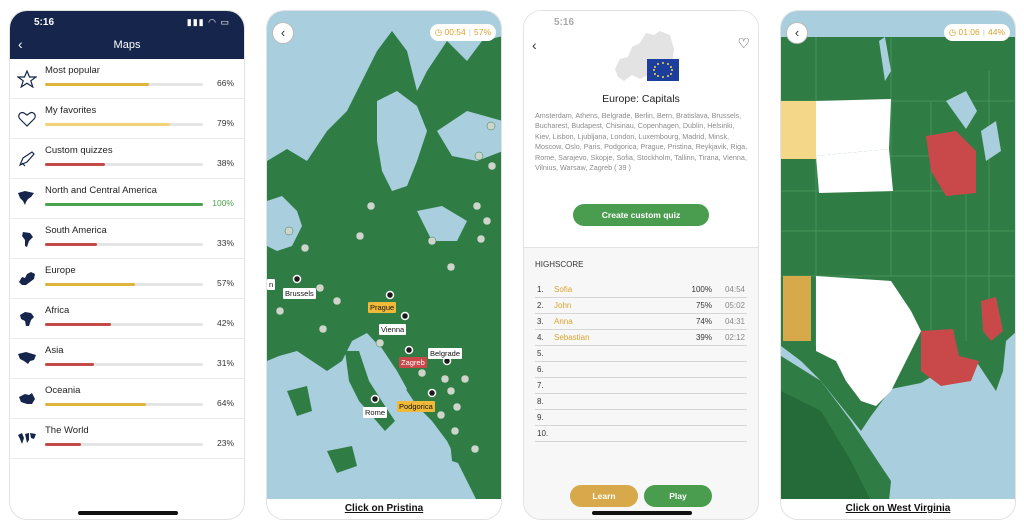 This screenshot has height=524, width=1024. Describe the element at coordinates (540, 321) in the screenshot. I see `rank: 3.` at that location.